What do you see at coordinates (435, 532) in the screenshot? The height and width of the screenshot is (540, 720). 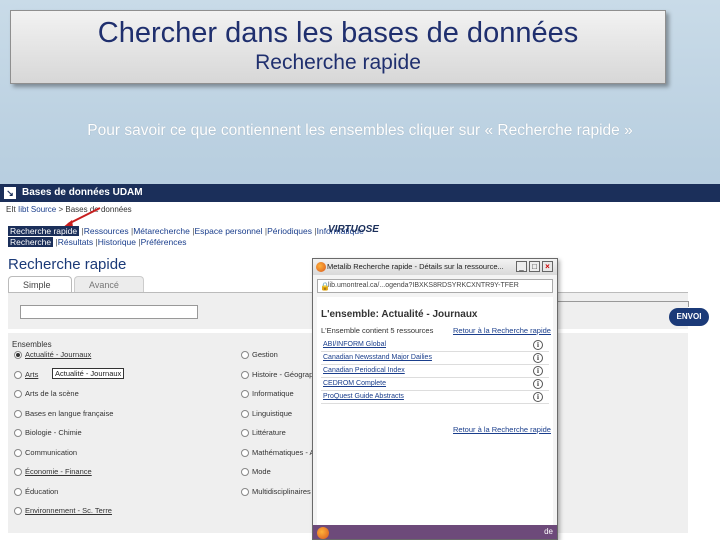 I see `taskbar: de` at bounding box center [435, 532].